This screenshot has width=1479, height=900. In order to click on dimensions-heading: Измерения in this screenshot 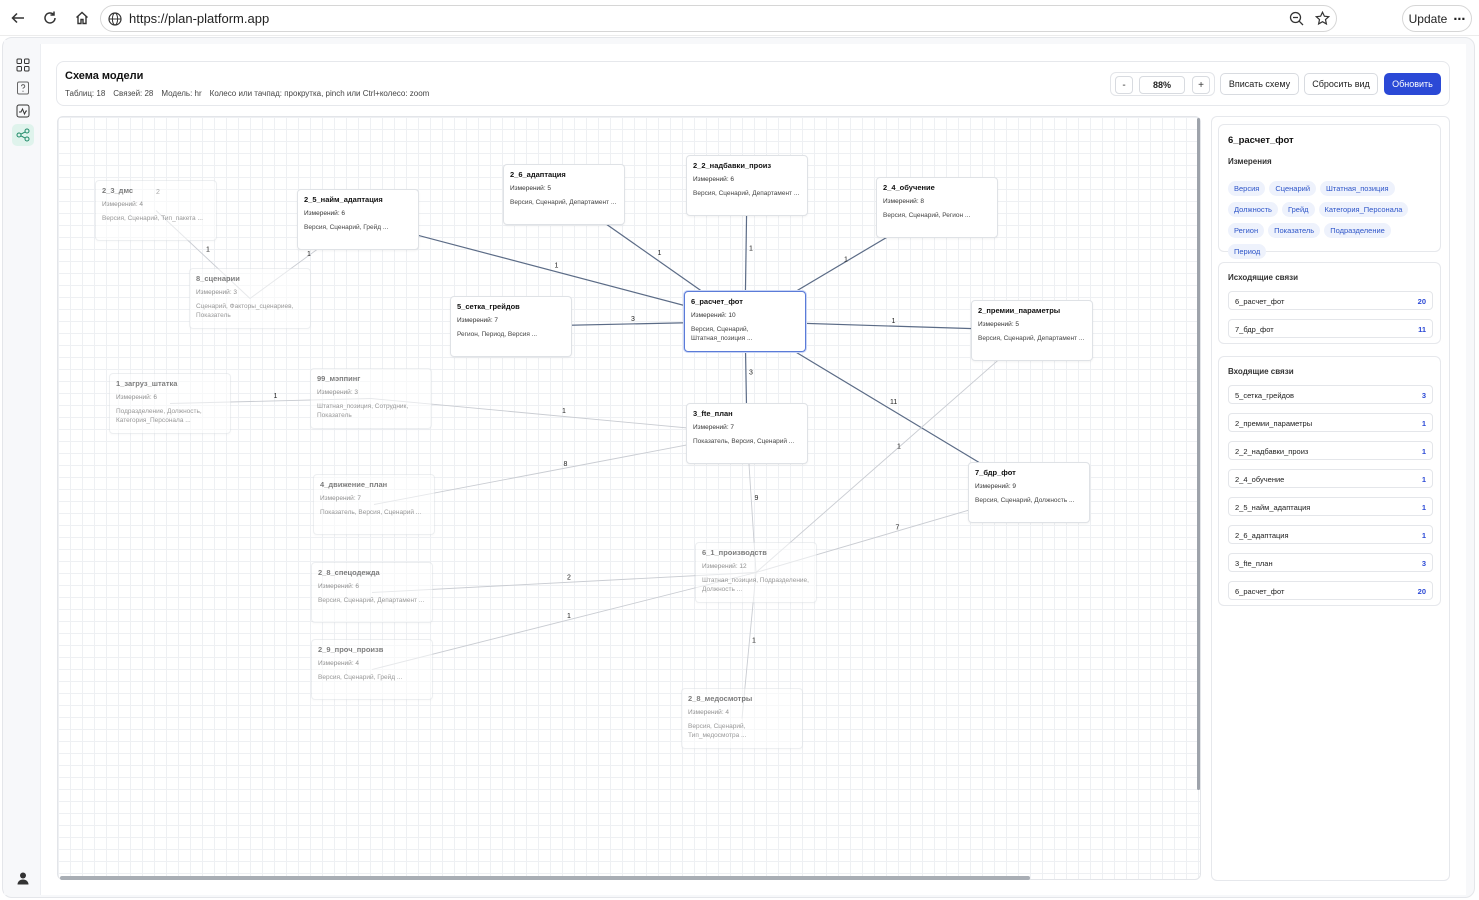, I will do `click(1250, 161)`.